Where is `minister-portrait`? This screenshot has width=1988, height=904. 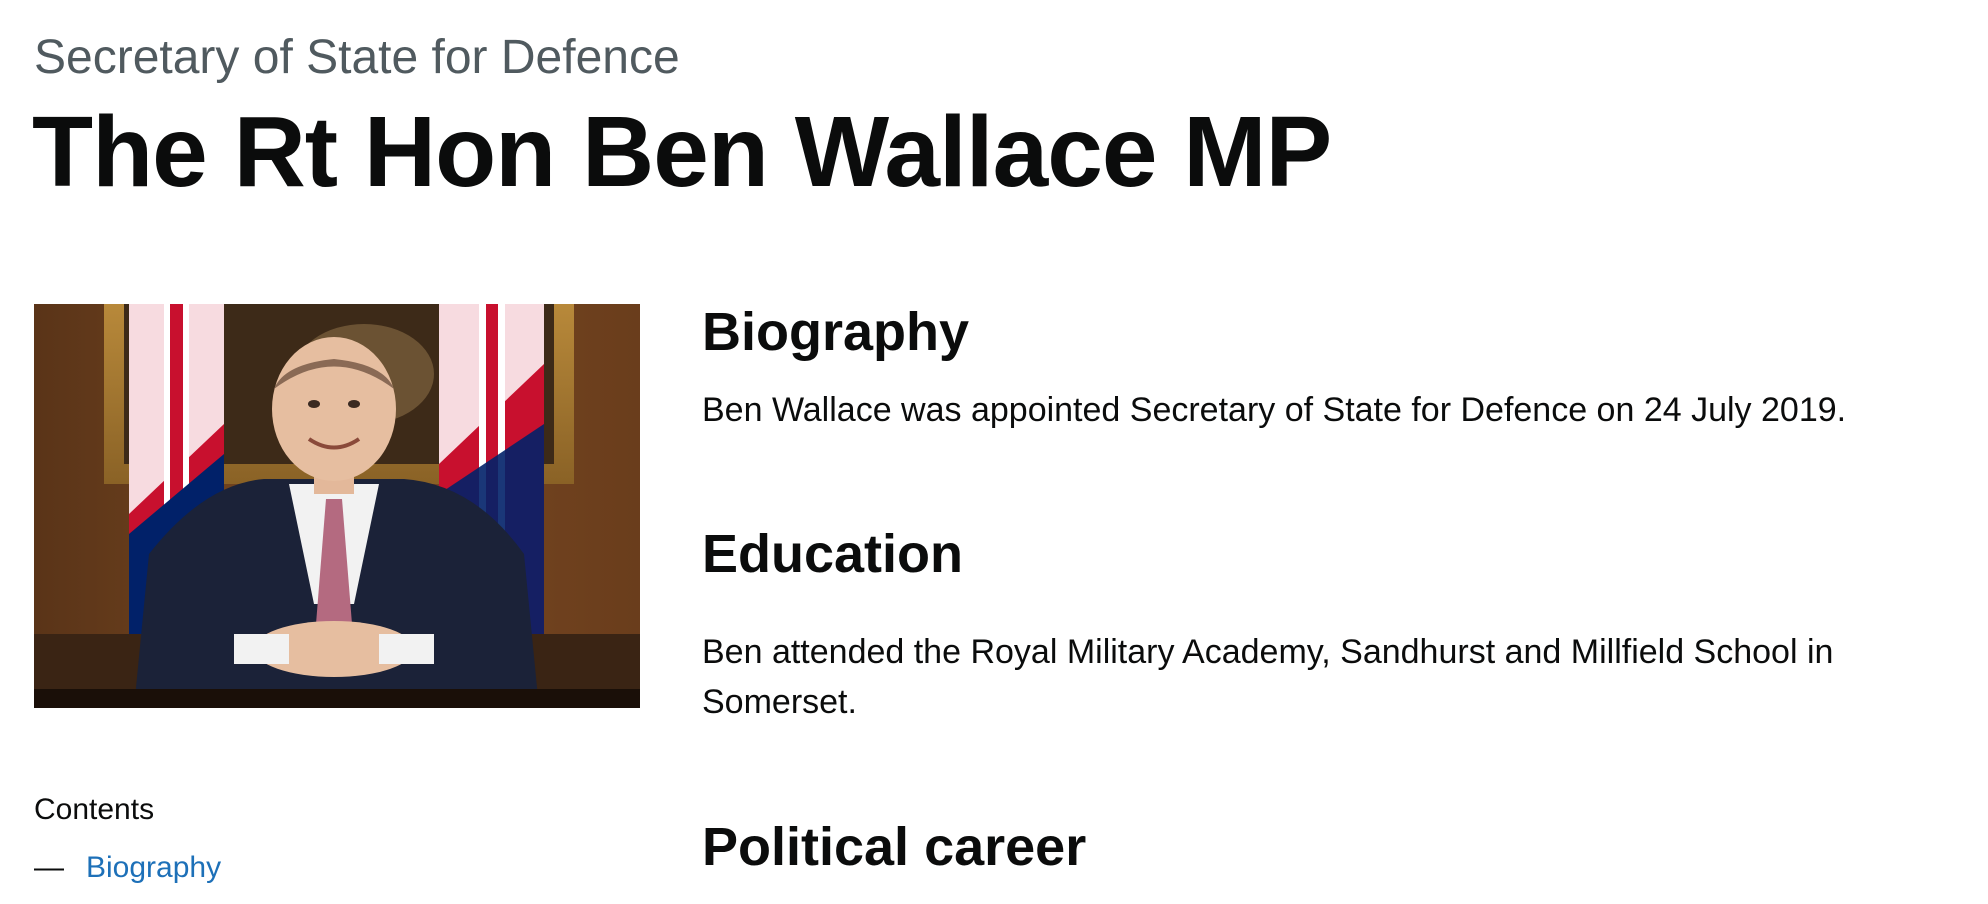
minister-portrait is located at coordinates (337, 506).